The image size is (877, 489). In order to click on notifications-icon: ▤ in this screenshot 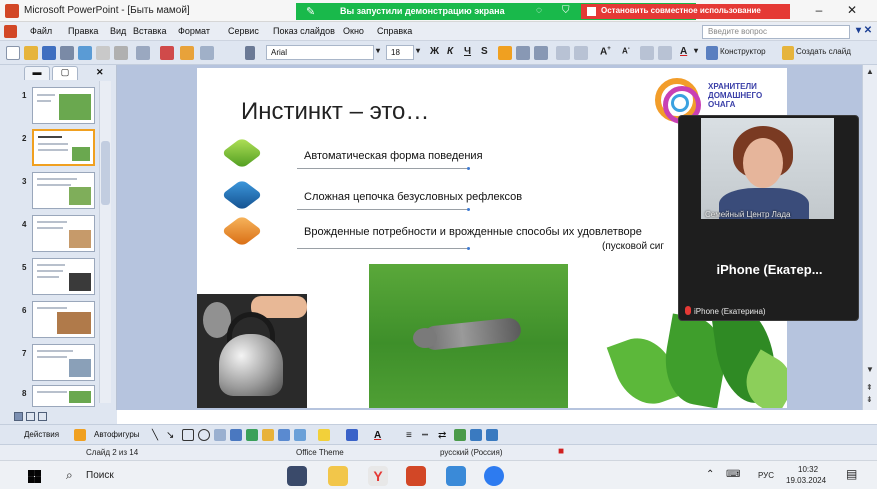, I will do `click(851, 474)`.